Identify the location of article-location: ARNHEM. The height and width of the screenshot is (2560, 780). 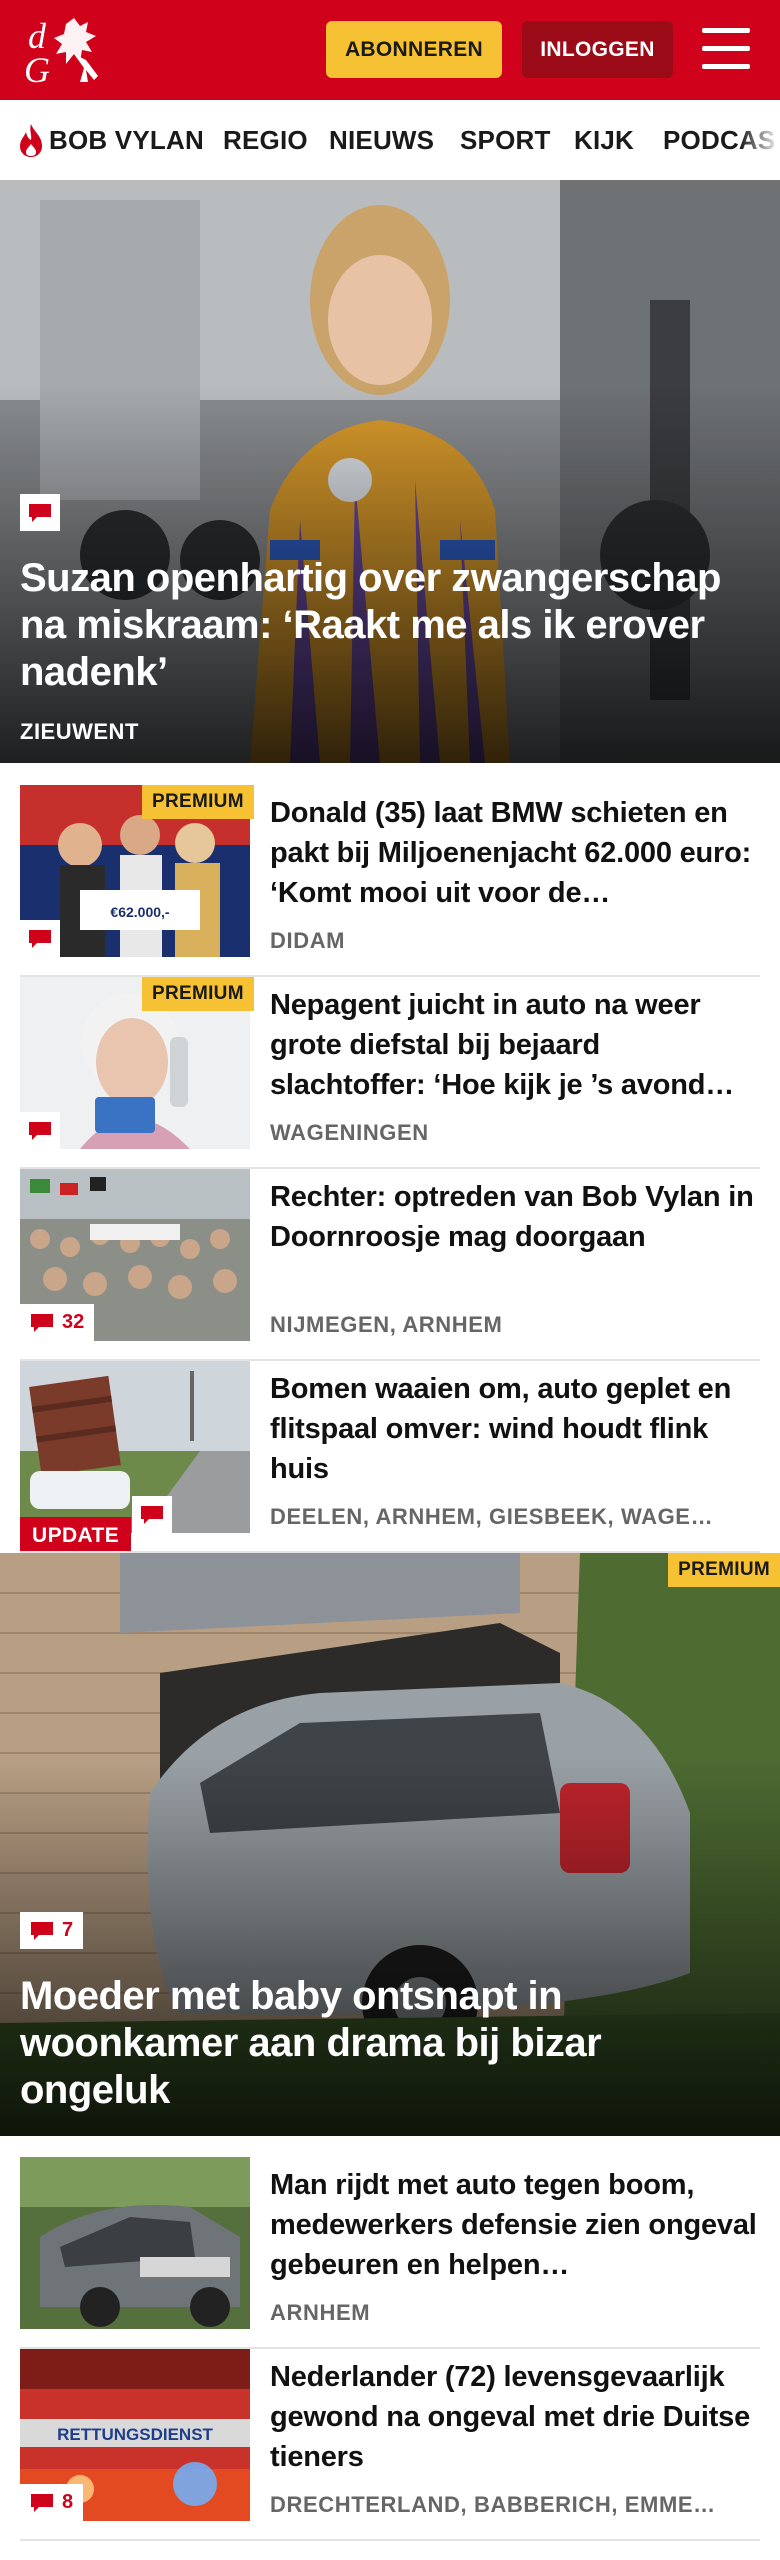
(320, 2312).